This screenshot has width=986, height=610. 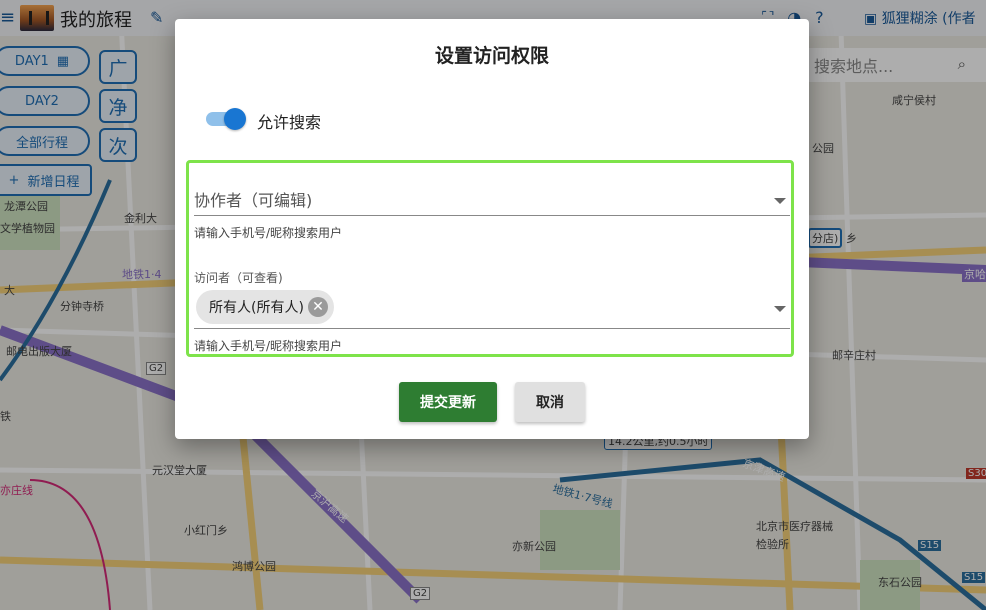 What do you see at coordinates (317, 307) in the screenshot?
I see `close-circle-icon: ✕` at bounding box center [317, 307].